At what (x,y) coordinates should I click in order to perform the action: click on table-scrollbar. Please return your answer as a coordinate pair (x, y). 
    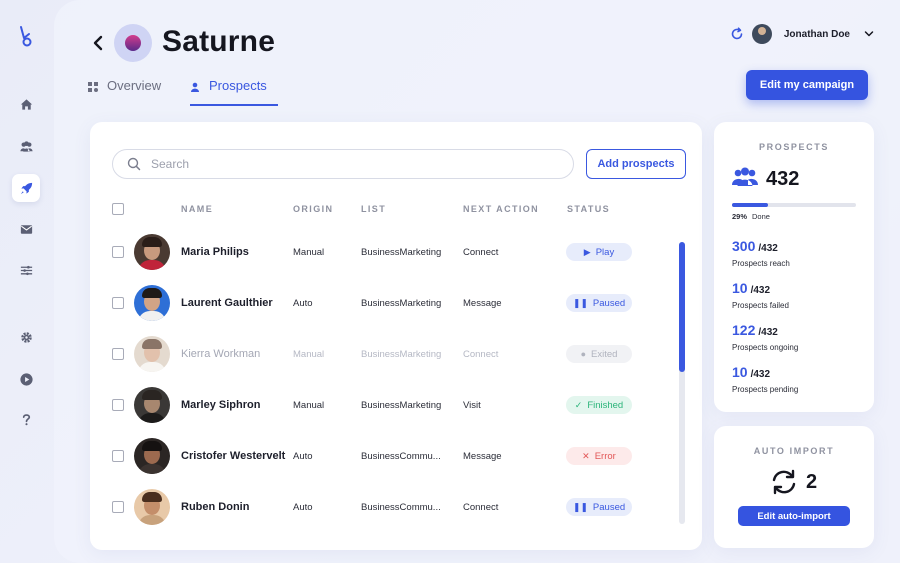
    Looking at the image, I should click on (682, 383).